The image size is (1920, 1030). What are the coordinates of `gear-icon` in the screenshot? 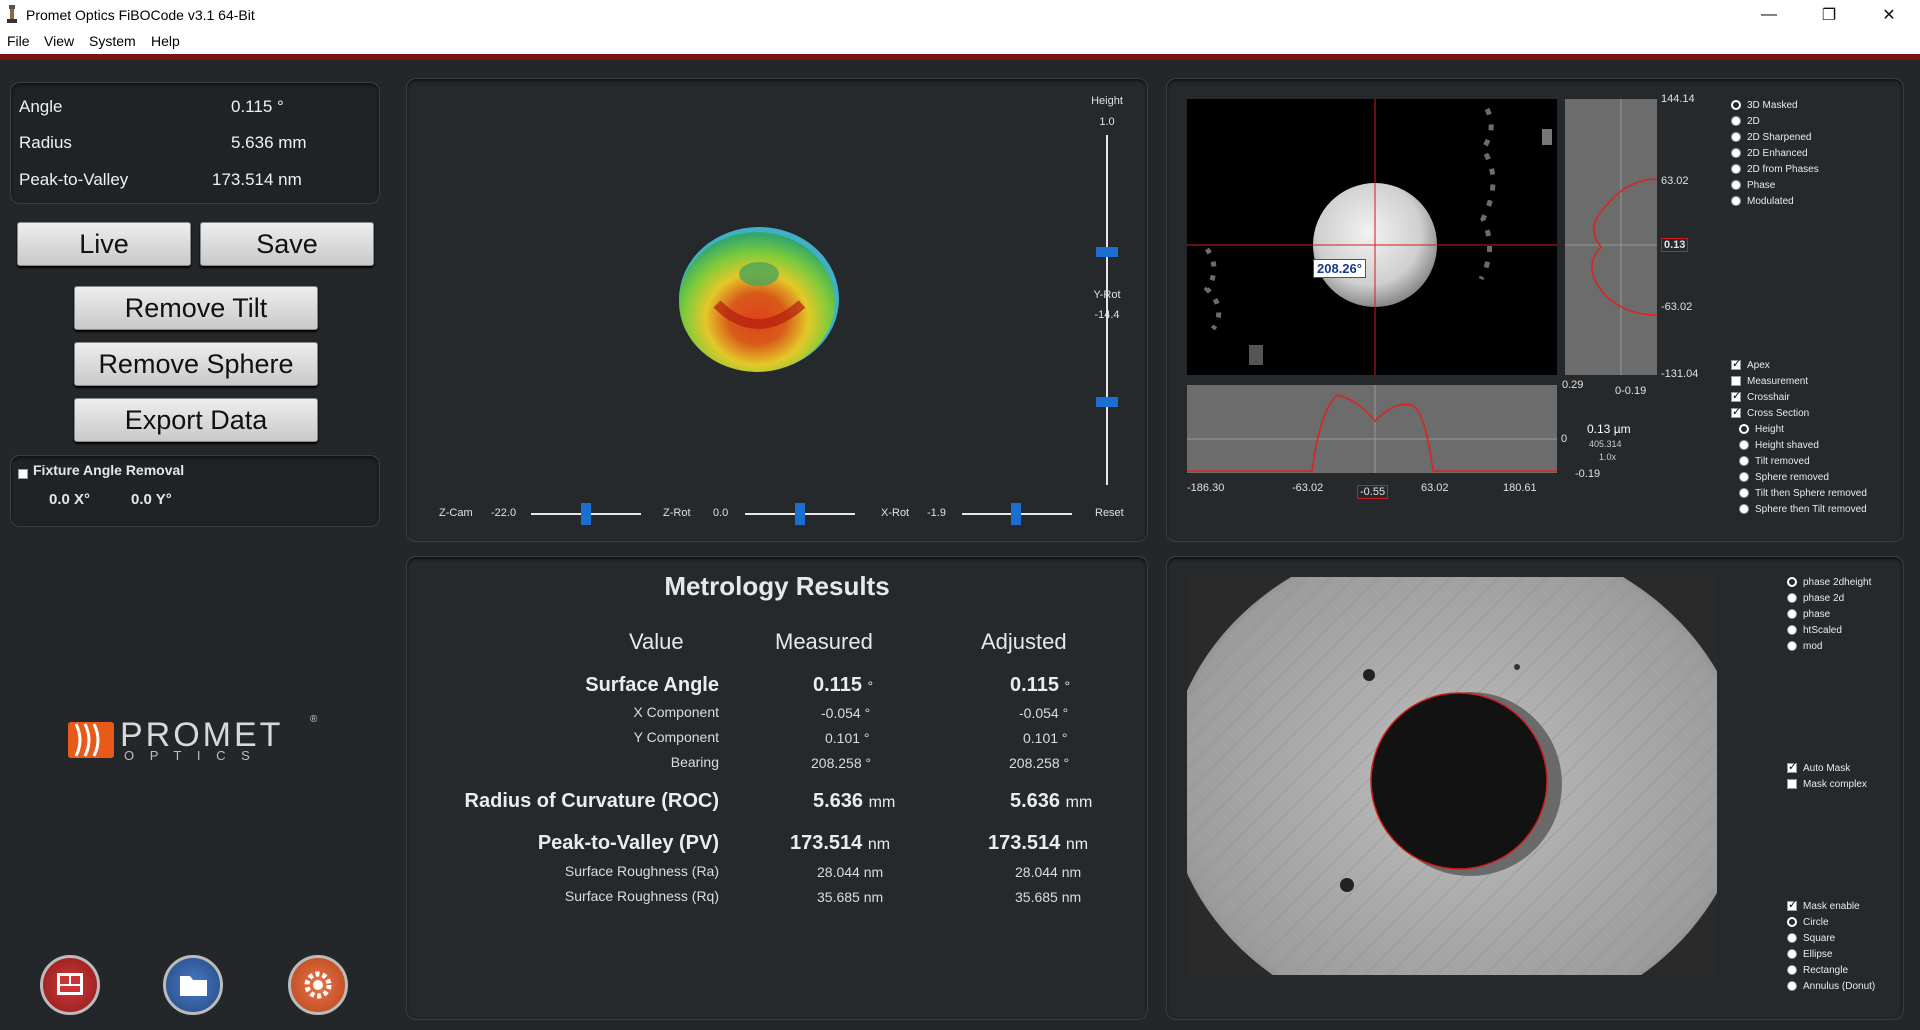 It's located at (318, 985).